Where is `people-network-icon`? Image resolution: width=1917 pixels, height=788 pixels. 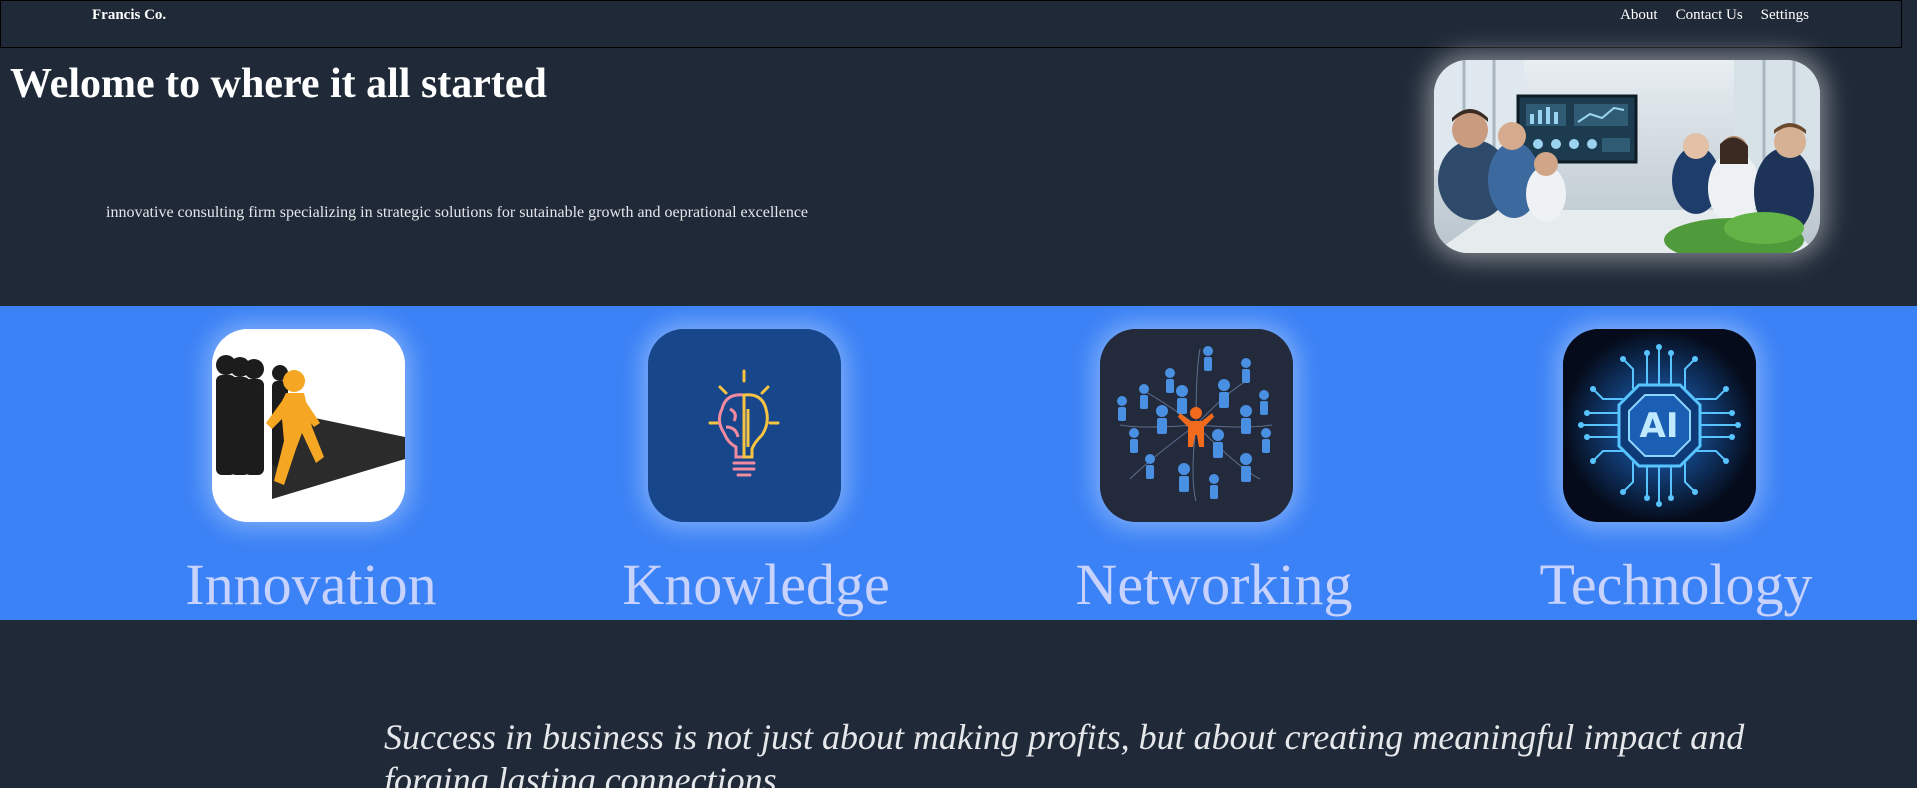
people-network-icon is located at coordinates (1196, 425).